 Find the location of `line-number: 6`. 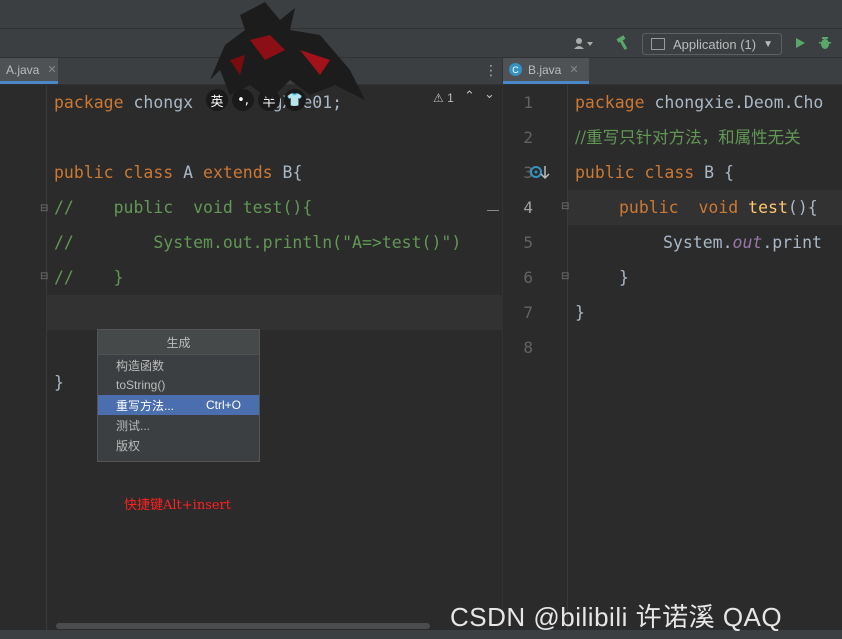

line-number: 6 is located at coordinates (528, 277).